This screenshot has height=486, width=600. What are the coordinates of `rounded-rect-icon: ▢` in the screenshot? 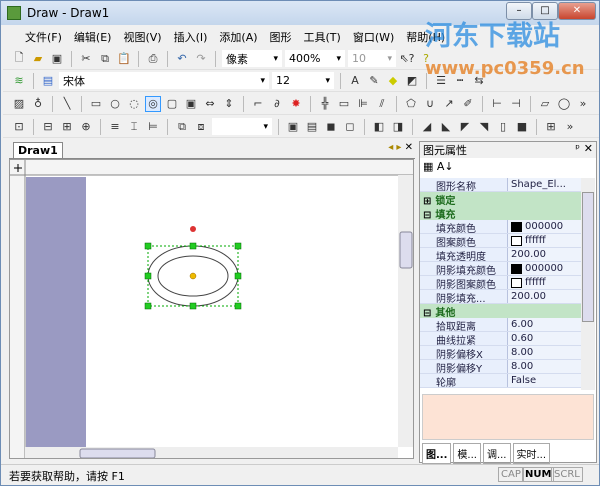 It's located at (172, 104).